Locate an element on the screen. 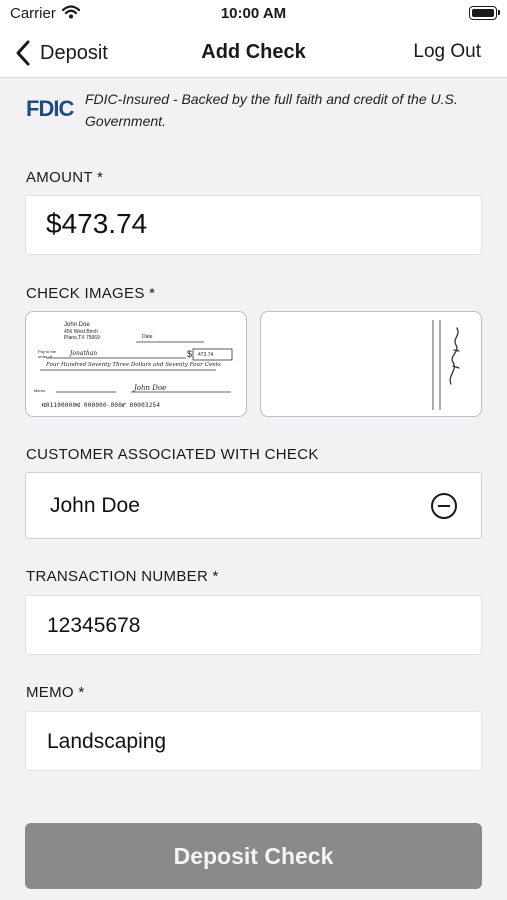 This screenshot has width=507, height=900. check-micr-line: ⑆01100000⑆ 000000-000⑈ 00003254 is located at coordinates (101, 405).